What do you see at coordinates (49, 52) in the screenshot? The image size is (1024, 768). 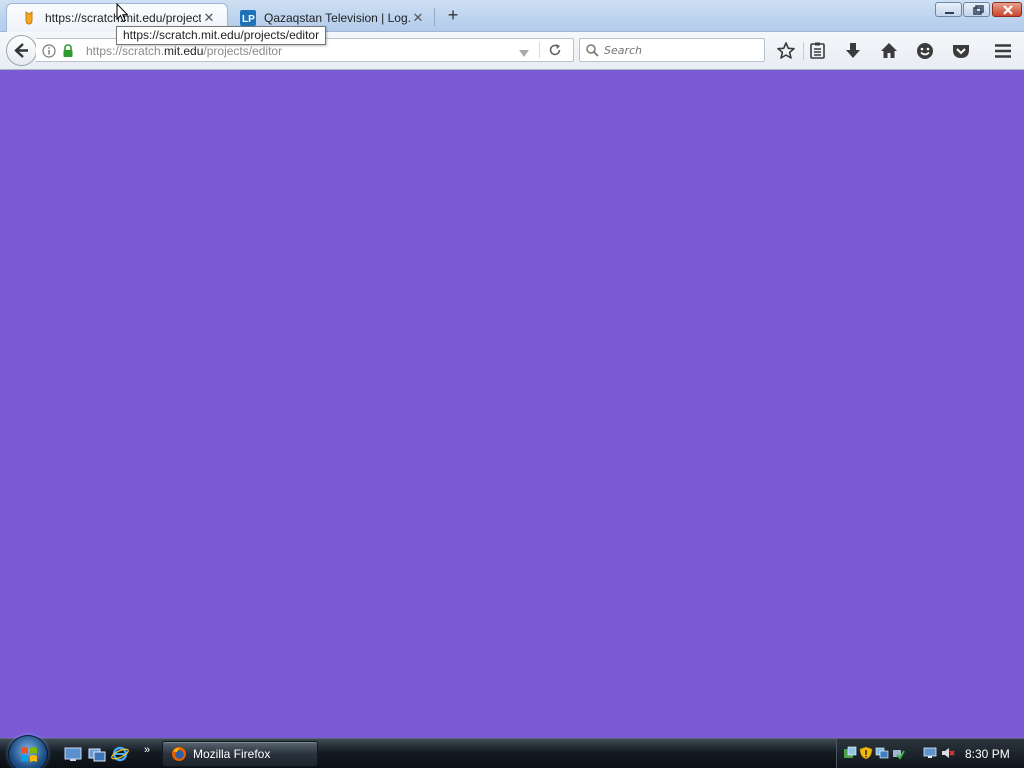 I see `info-icon` at bounding box center [49, 52].